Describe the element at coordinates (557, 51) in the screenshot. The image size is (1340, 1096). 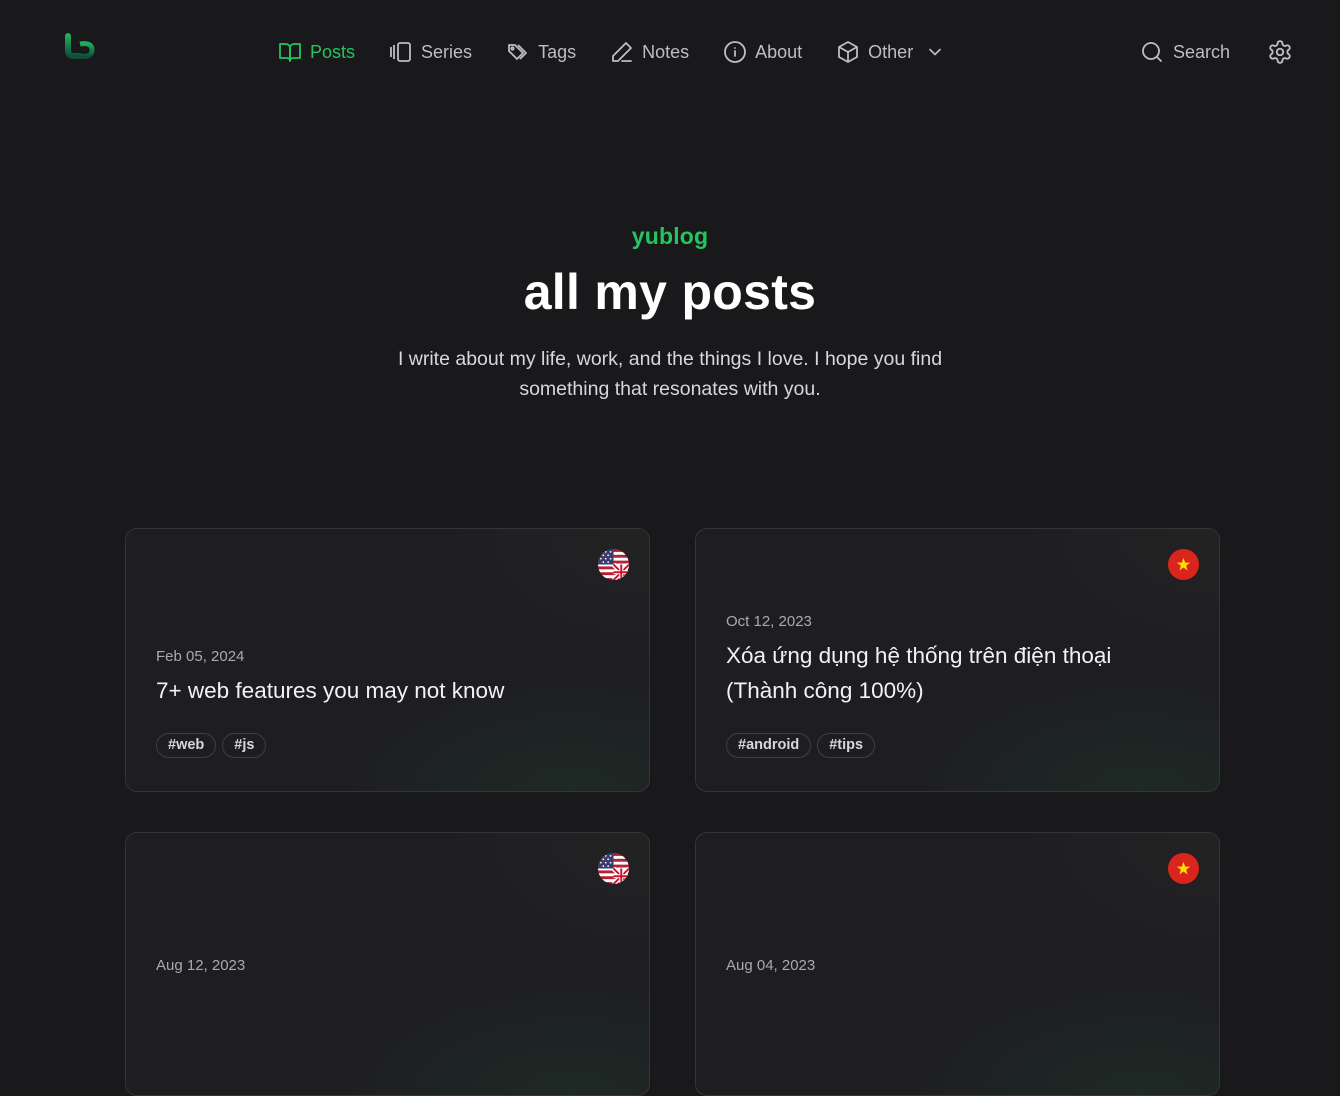
I see `nav-tags-label: Tags` at that location.